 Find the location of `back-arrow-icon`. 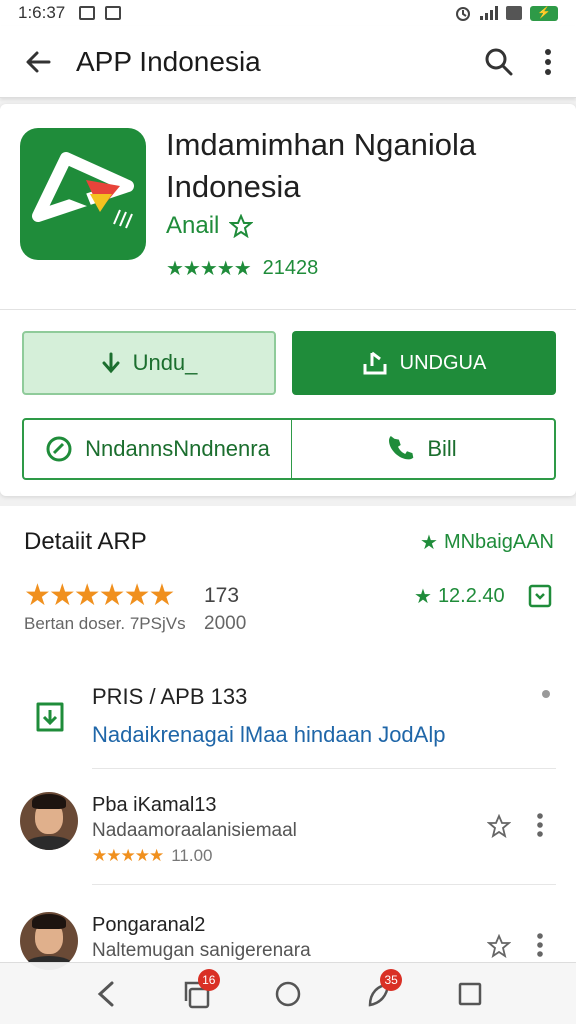

back-arrow-icon is located at coordinates (38, 61).